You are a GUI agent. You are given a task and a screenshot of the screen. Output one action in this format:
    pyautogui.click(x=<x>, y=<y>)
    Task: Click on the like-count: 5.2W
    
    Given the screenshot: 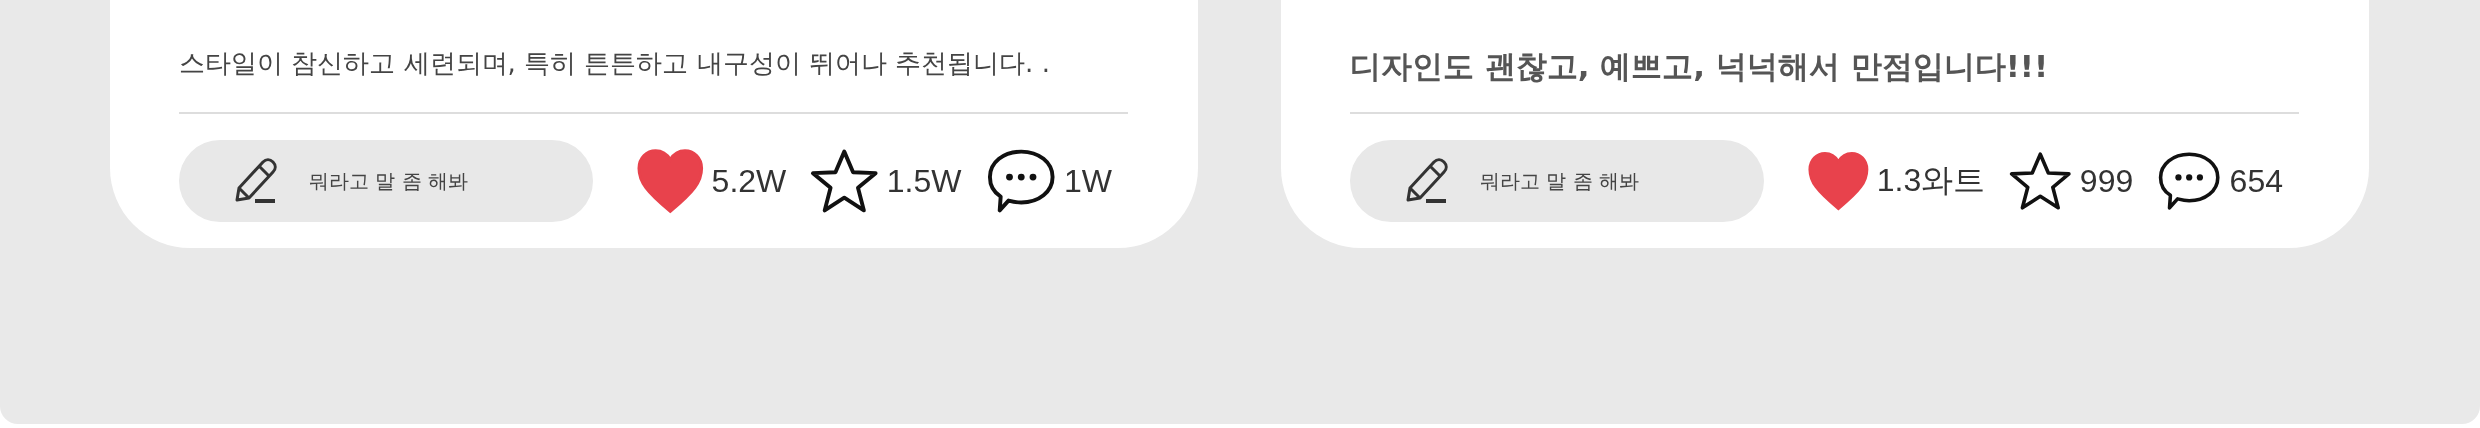 What is the action you would take?
    pyautogui.click(x=749, y=181)
    